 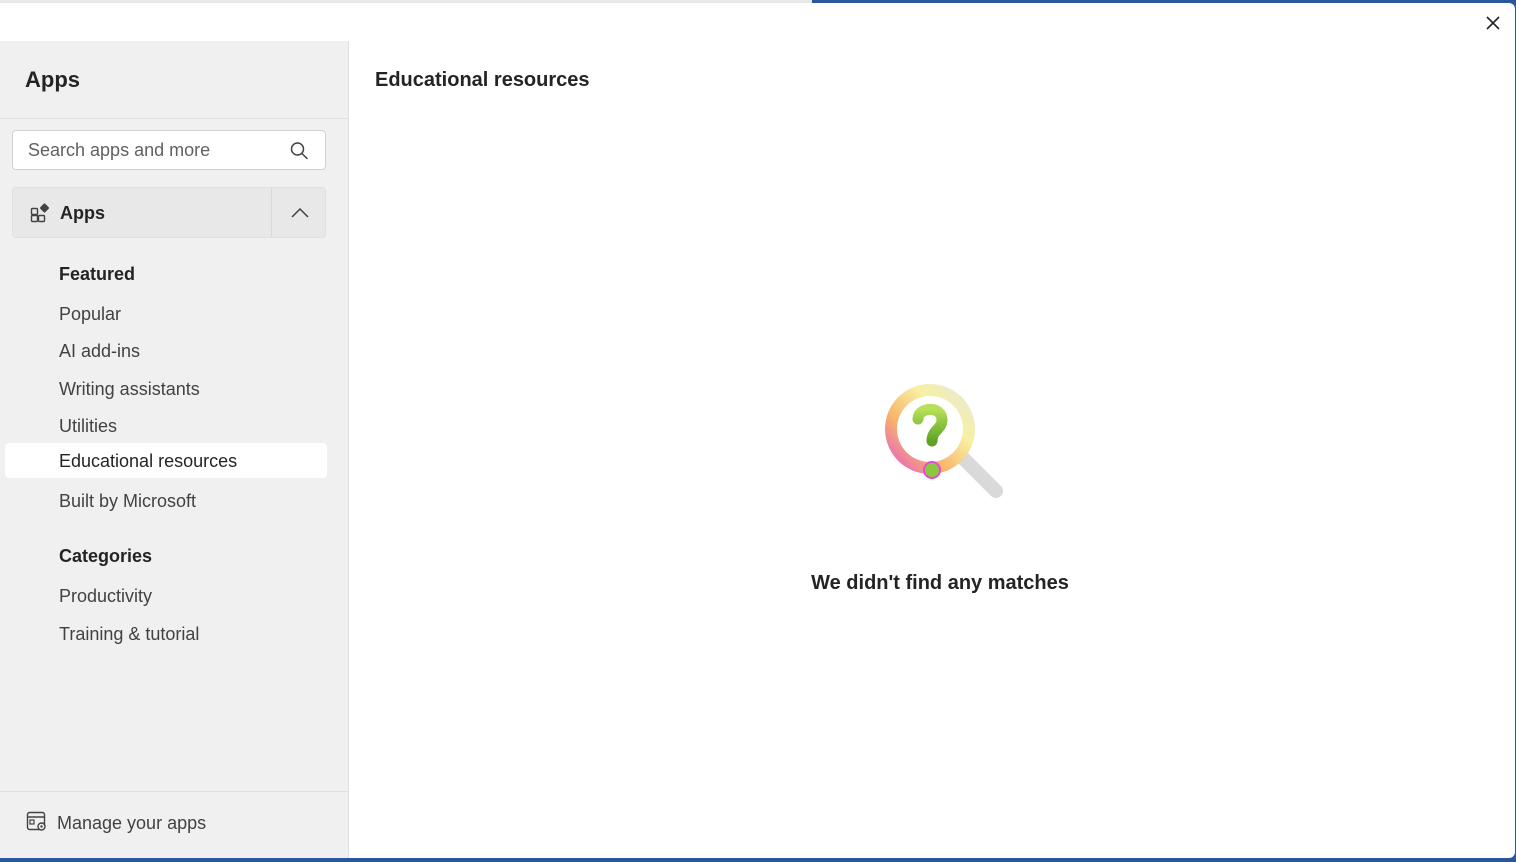 I want to click on sidebar-item-label: Popular, so click(x=90, y=314).